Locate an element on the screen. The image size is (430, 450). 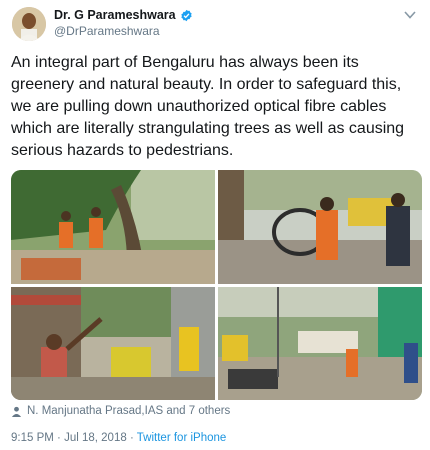
tweet-source: Twitter for iPhone is located at coordinates (181, 438).